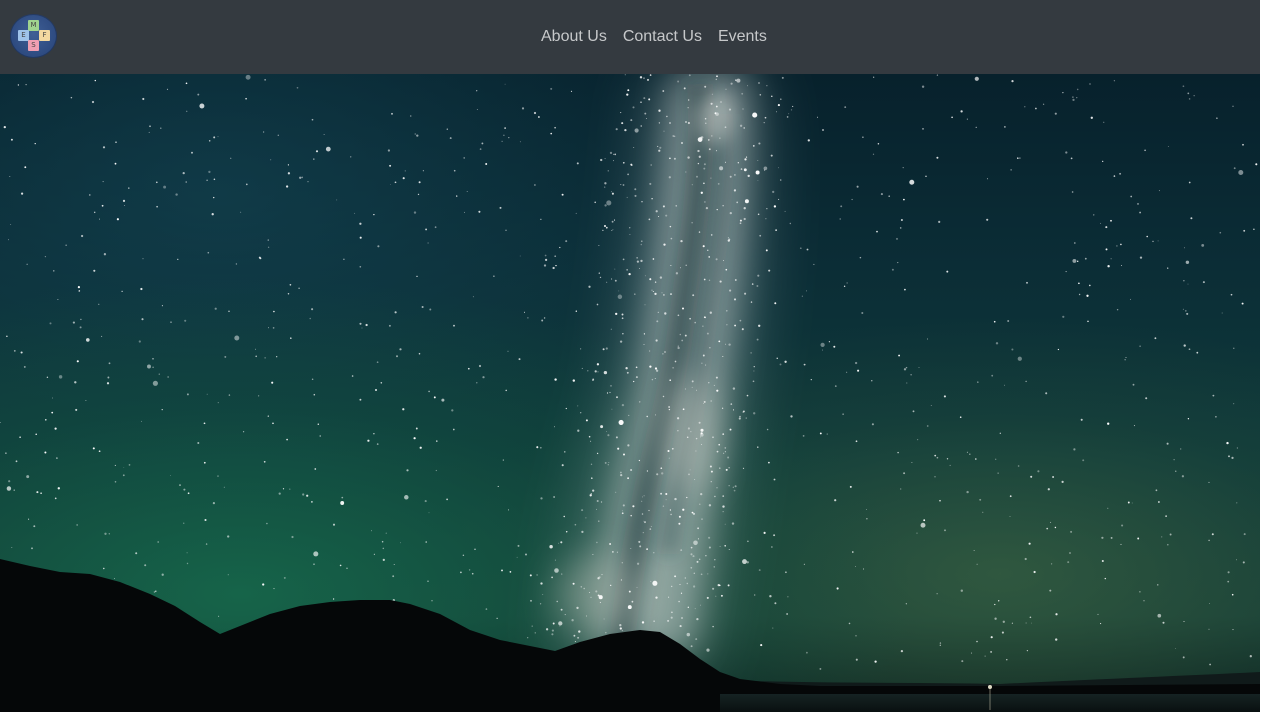 The width and height of the screenshot is (1261, 712). I want to click on nav-link-events: Events, so click(742, 37).